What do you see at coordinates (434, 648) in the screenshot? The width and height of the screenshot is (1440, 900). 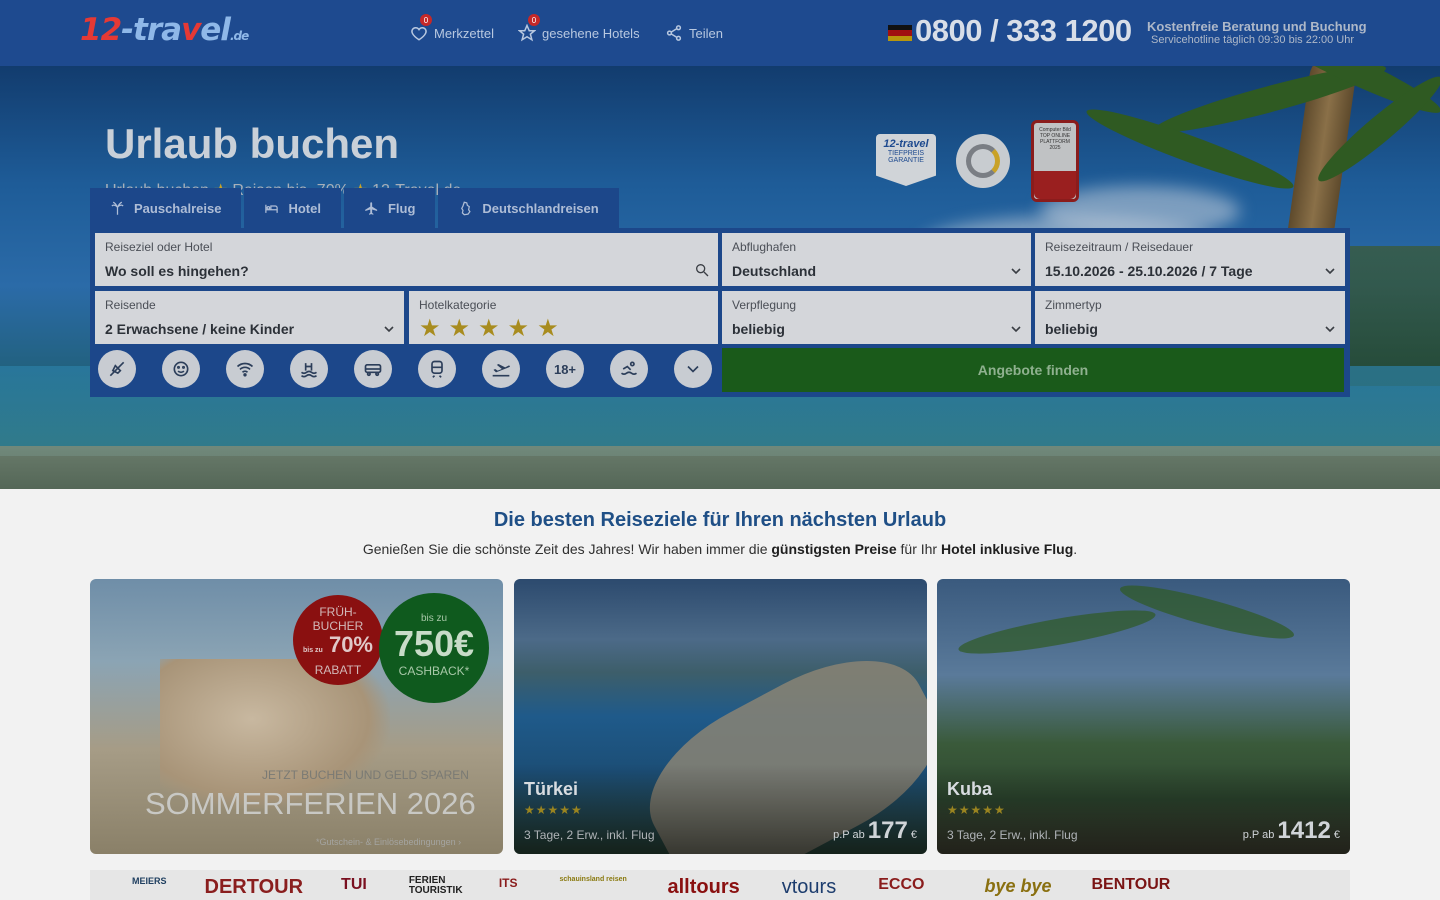 I see `cashback-badge: bis zu 750€ CASHBACK*` at bounding box center [434, 648].